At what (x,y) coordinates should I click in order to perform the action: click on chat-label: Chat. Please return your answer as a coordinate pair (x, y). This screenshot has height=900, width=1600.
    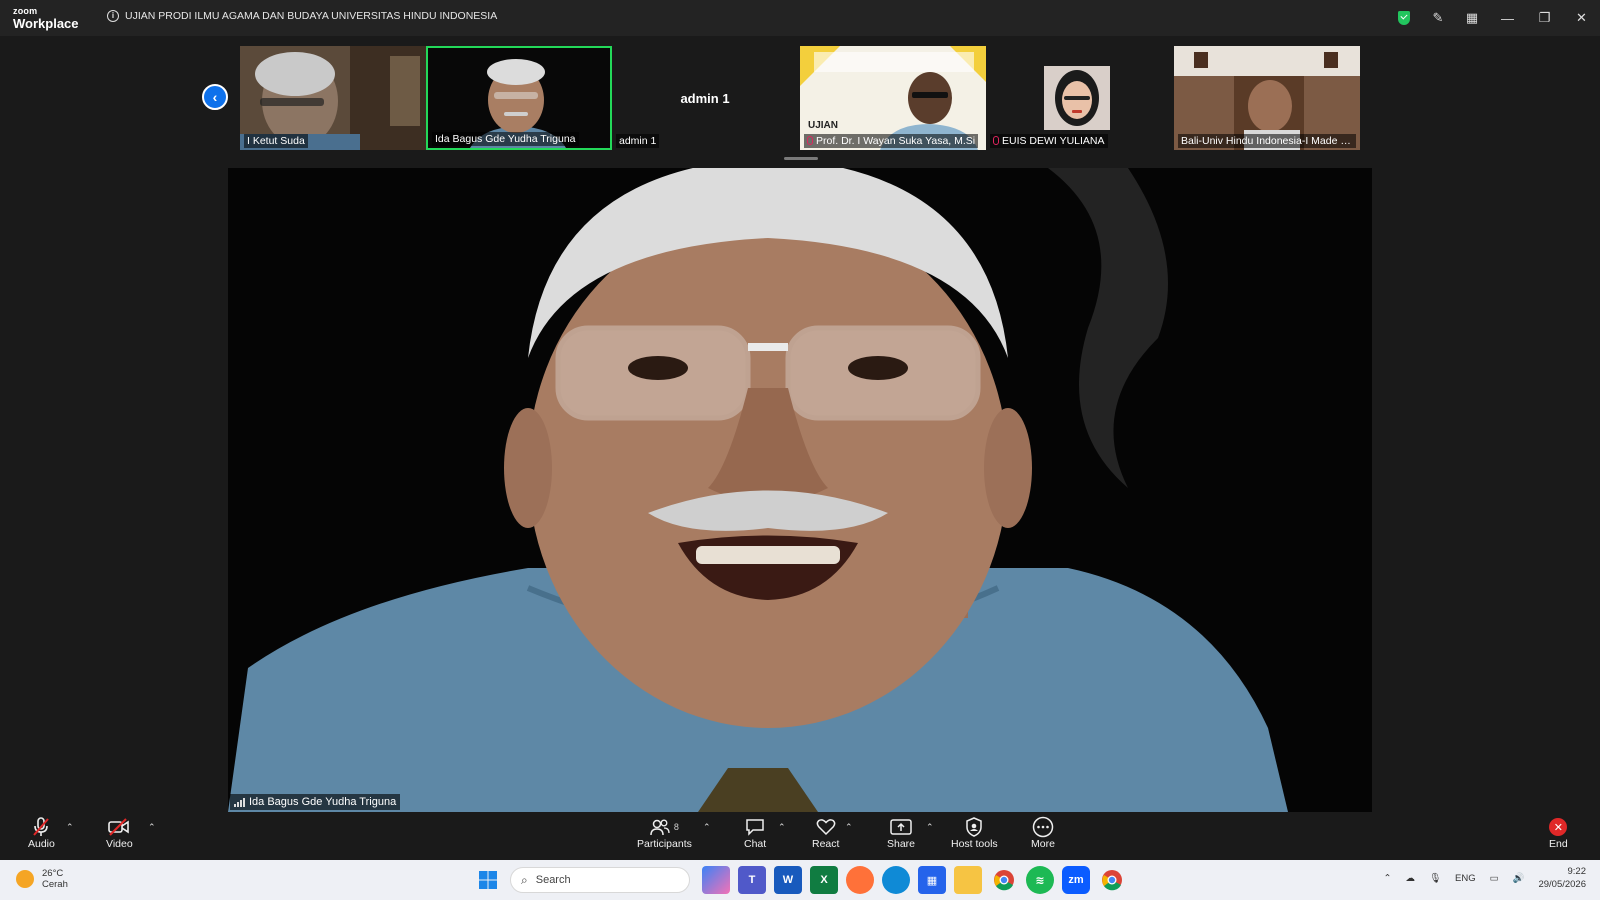
    Looking at the image, I should click on (755, 844).